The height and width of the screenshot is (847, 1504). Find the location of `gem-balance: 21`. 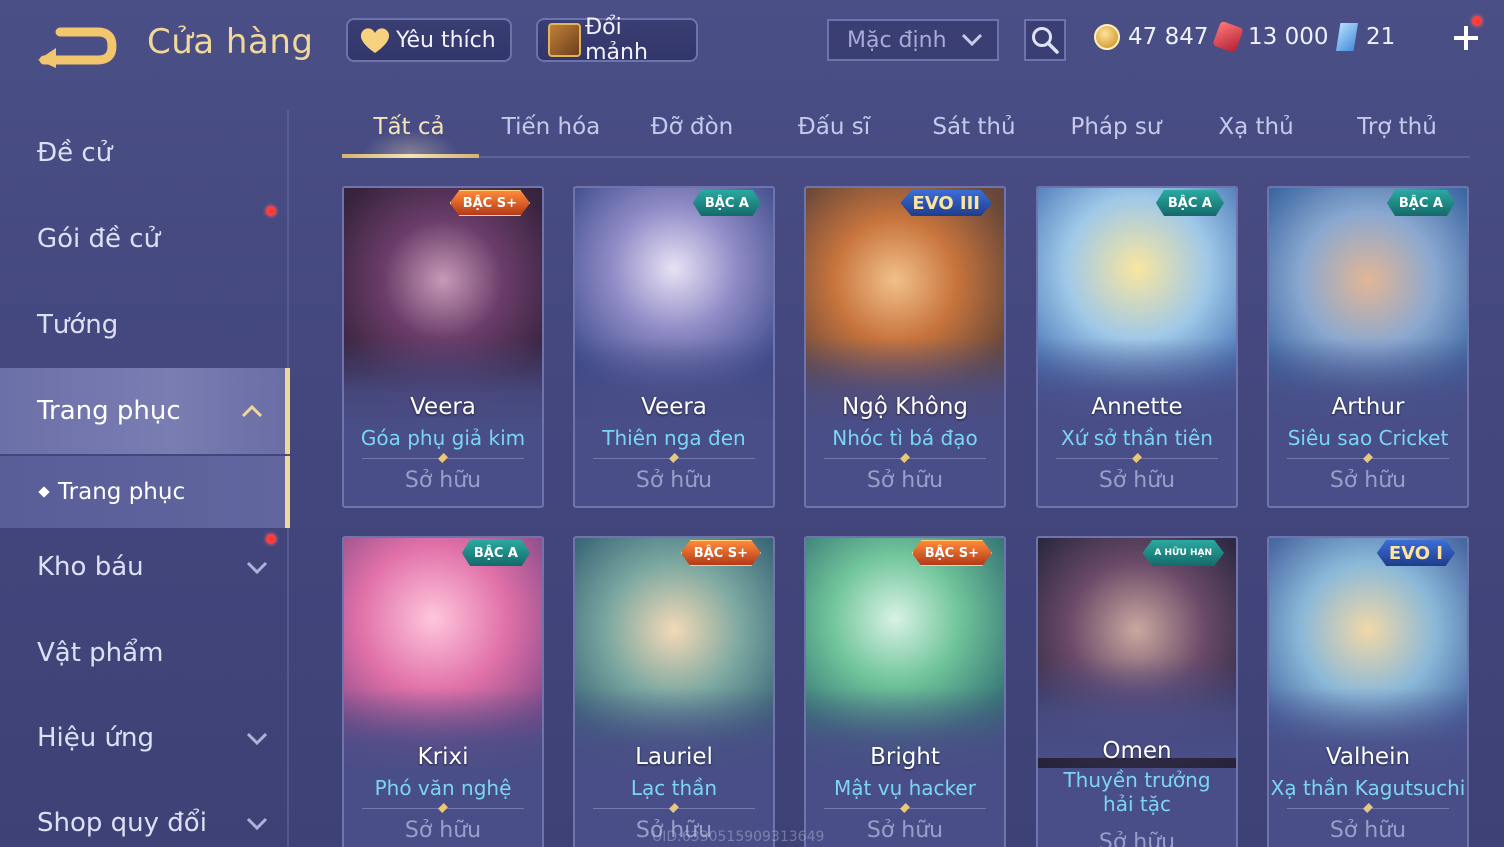

gem-balance: 21 is located at coordinates (1365, 37).